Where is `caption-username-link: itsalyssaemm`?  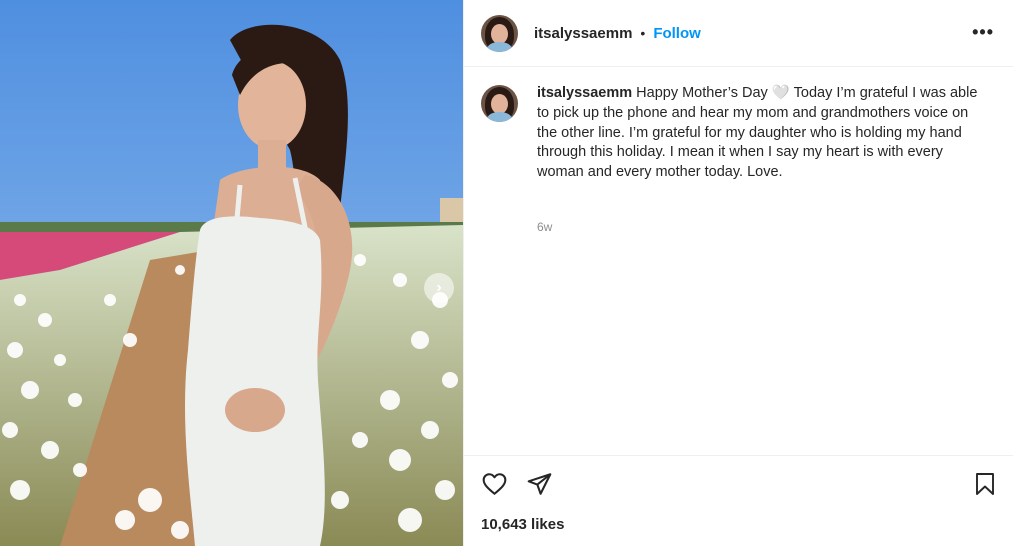 caption-username-link: itsalyssaemm is located at coordinates (584, 93).